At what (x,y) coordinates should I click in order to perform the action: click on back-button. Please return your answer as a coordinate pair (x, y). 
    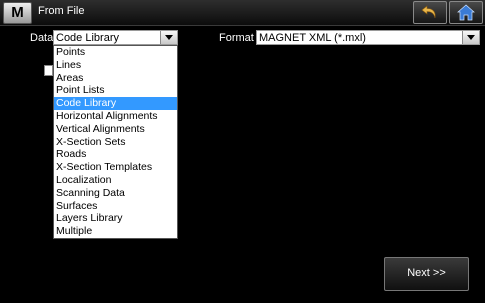
    Looking at the image, I should click on (430, 12).